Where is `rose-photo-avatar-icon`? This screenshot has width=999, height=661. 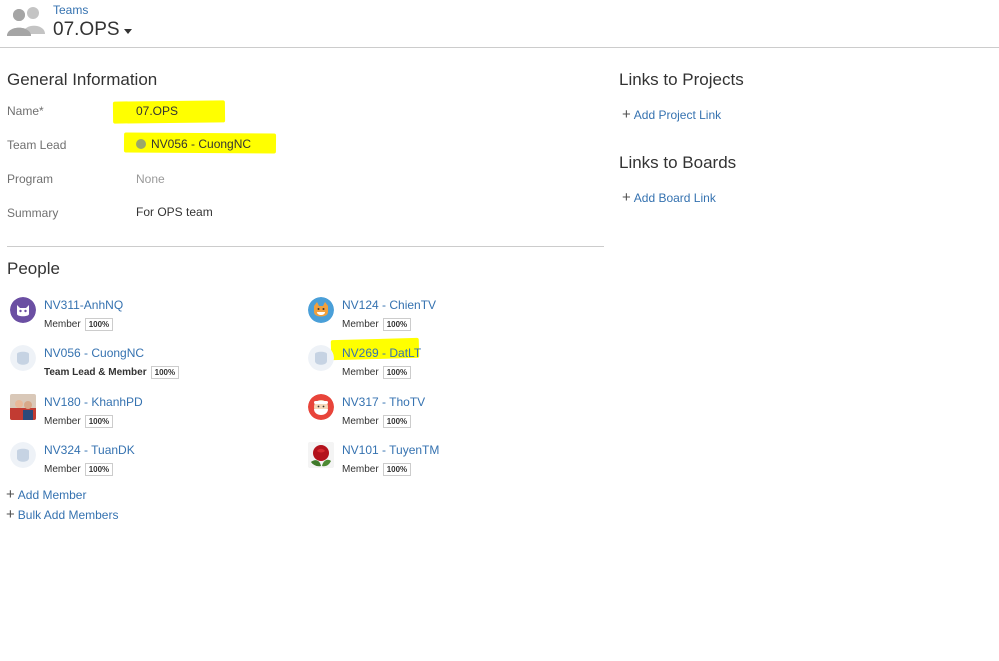 rose-photo-avatar-icon is located at coordinates (321, 455).